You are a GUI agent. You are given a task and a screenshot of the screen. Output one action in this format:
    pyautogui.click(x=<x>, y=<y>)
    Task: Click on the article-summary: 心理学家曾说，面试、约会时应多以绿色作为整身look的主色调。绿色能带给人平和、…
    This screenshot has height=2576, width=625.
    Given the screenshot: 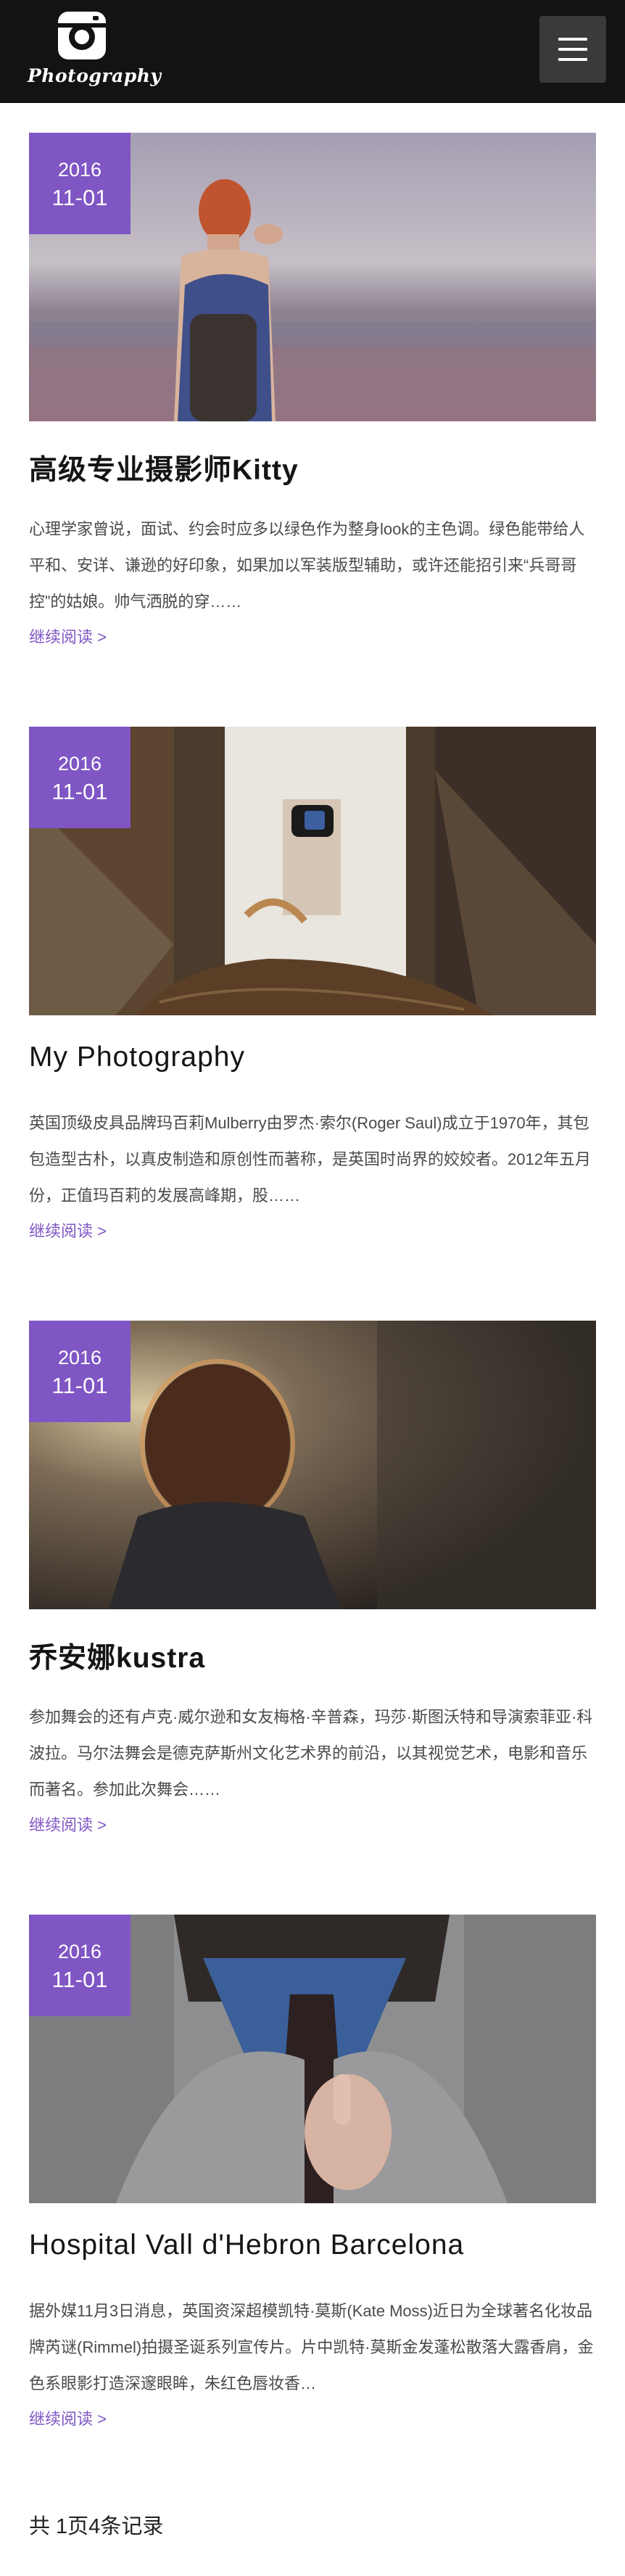 What is the action you would take?
    pyautogui.click(x=307, y=565)
    